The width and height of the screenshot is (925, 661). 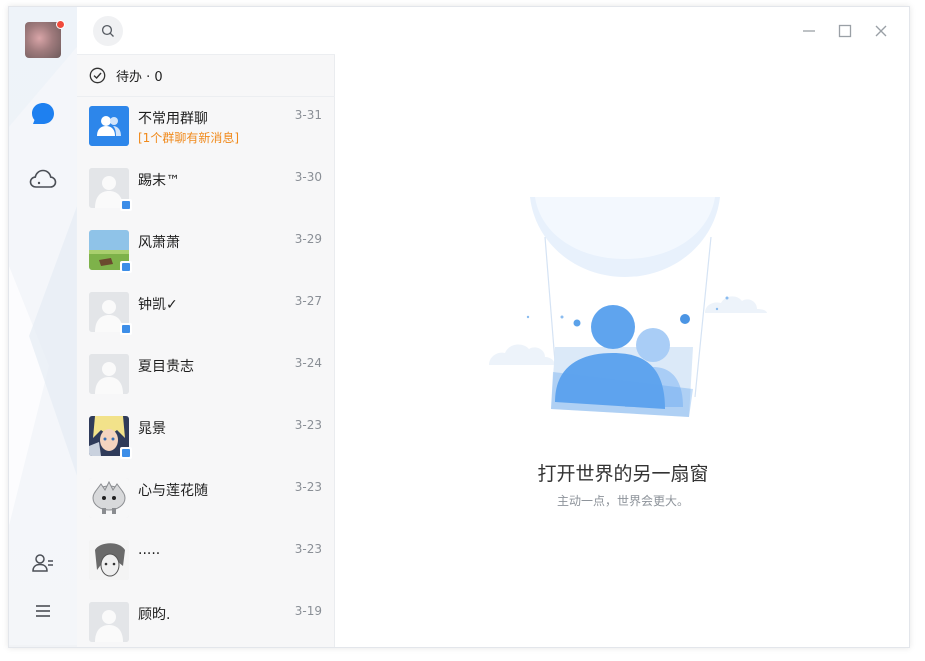 I want to click on search-icon, so click(x=107, y=30).